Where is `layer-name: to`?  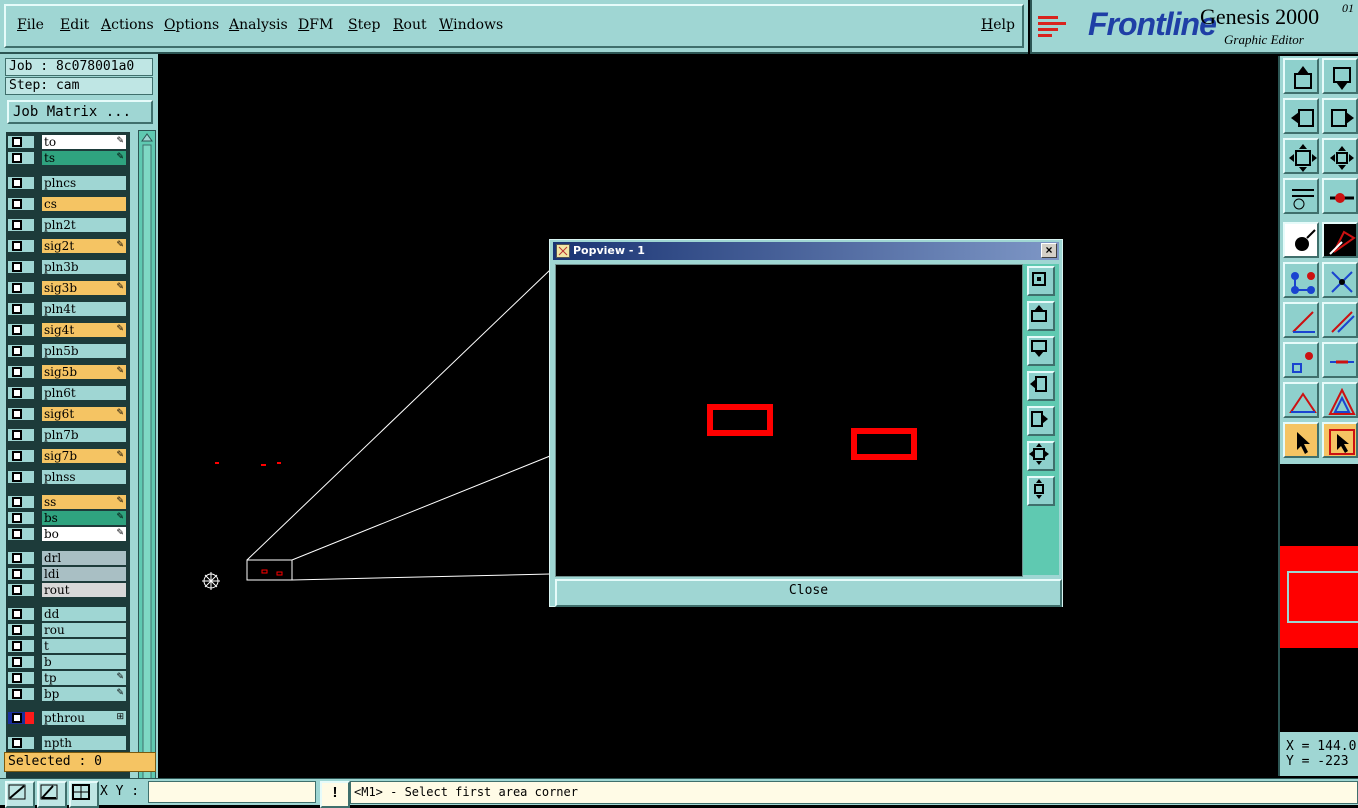 layer-name: to is located at coordinates (84, 142).